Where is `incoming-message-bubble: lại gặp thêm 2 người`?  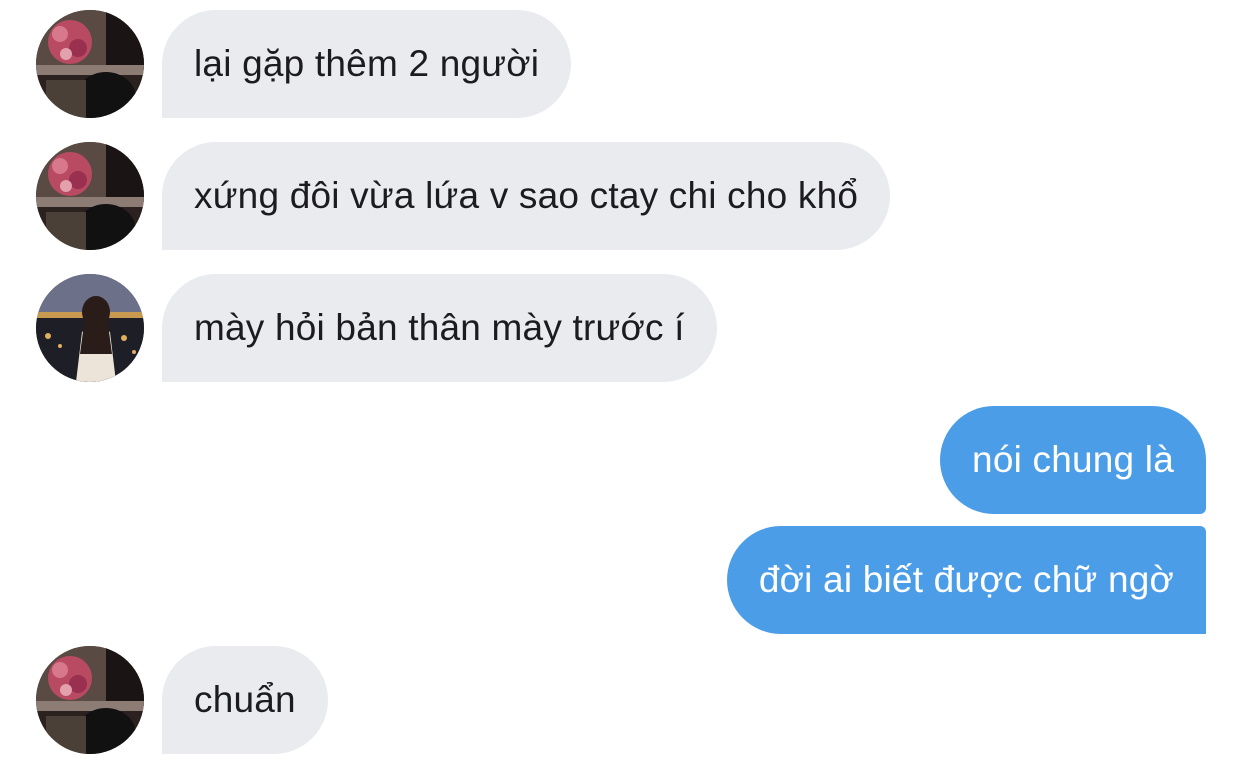 incoming-message-bubble: lại gặp thêm 2 người is located at coordinates (367, 64).